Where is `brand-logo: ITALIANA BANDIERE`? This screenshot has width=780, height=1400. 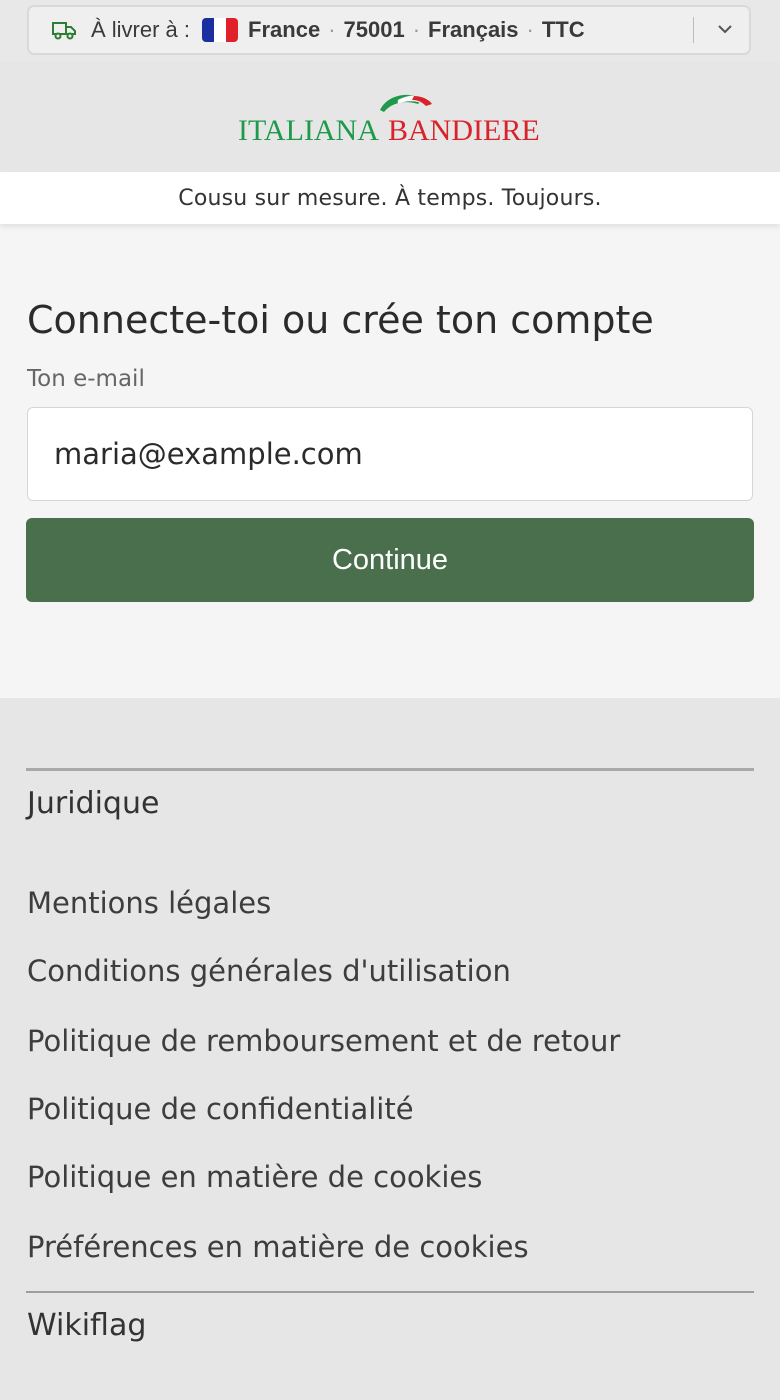 brand-logo: ITALIANA BANDIERE is located at coordinates (393, 118).